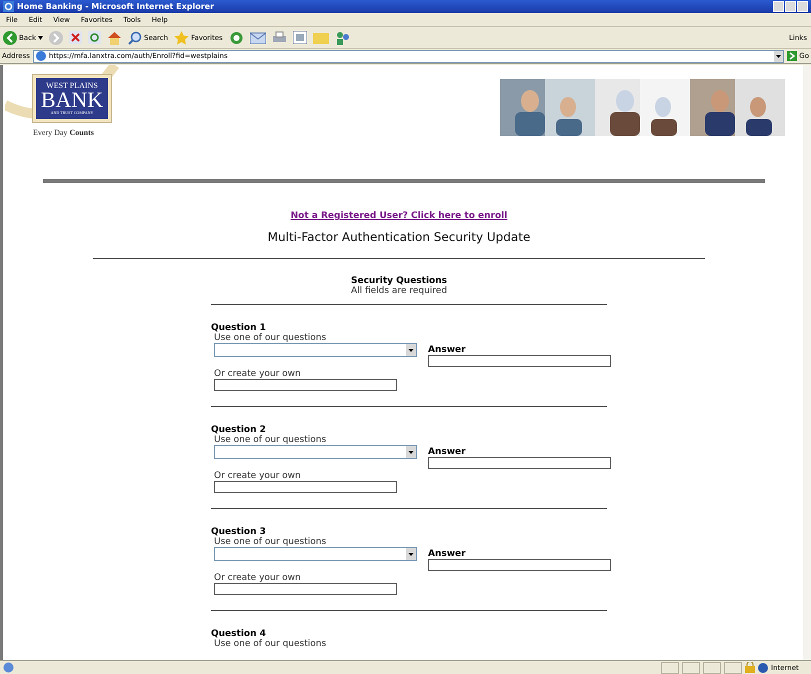 The width and height of the screenshot is (811, 674). What do you see at coordinates (64, 132) in the screenshot?
I see `tagline: Every Day Counts` at bounding box center [64, 132].